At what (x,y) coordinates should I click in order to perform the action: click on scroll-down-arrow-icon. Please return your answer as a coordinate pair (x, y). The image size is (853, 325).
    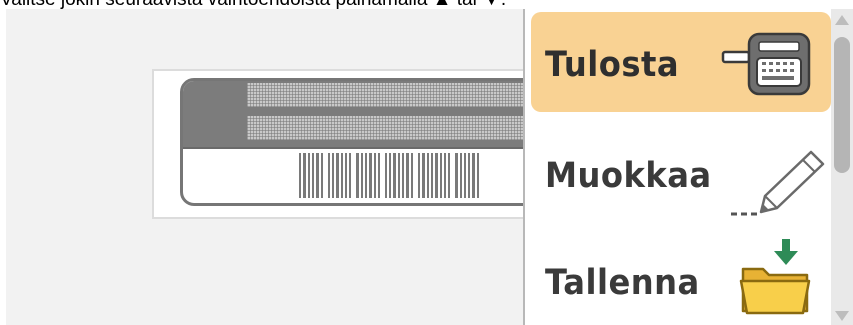
    Looking at the image, I should click on (842, 316).